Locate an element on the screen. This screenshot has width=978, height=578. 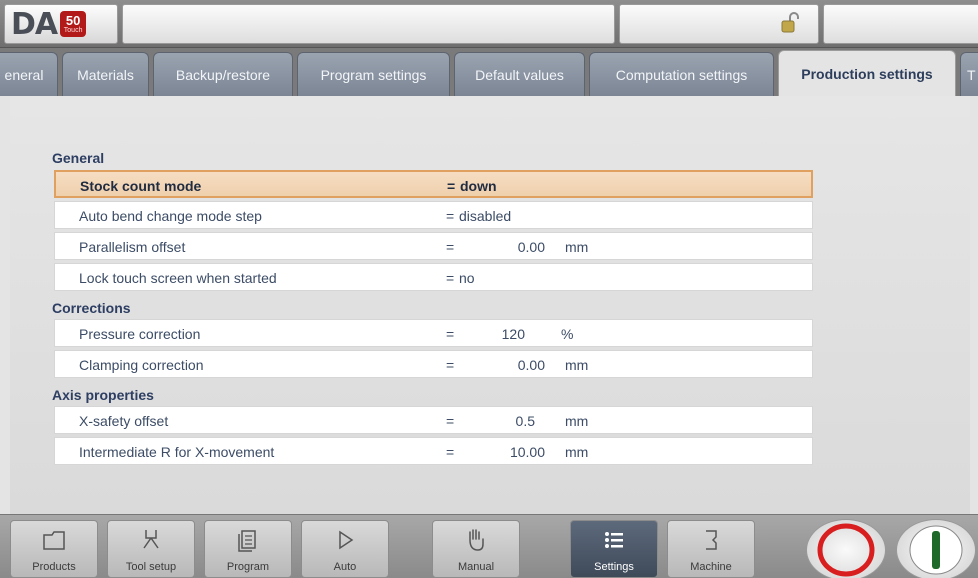
logo-model: 50 is located at coordinates (73, 20).